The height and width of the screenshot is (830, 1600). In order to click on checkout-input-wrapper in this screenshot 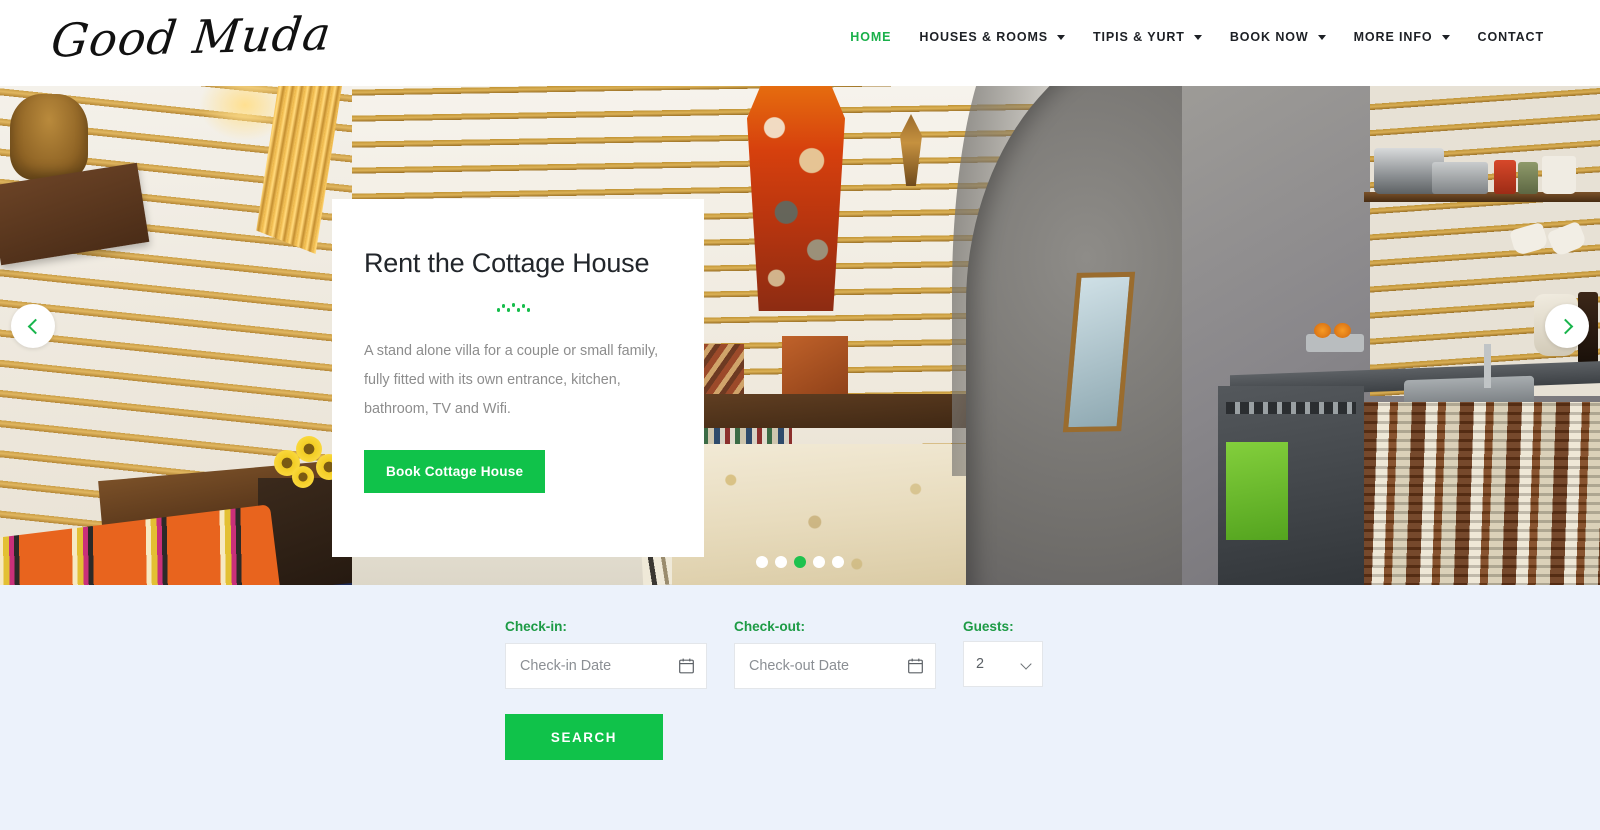, I will do `click(835, 666)`.